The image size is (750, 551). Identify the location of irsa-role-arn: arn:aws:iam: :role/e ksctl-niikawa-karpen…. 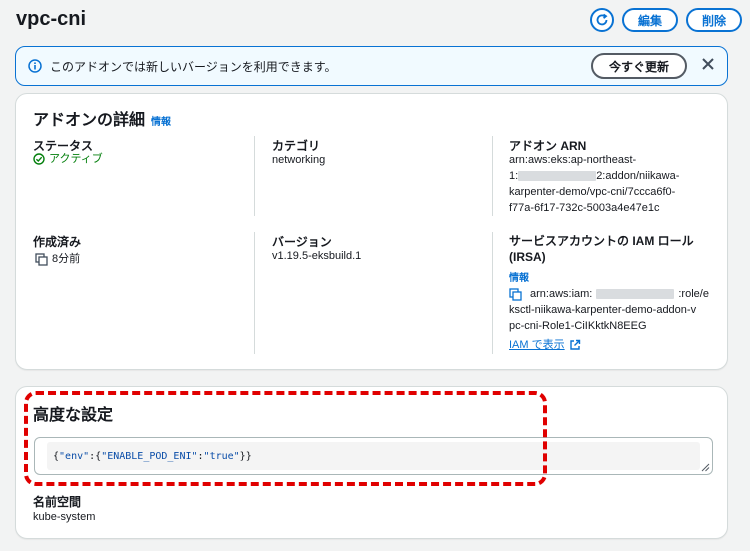
(614, 319).